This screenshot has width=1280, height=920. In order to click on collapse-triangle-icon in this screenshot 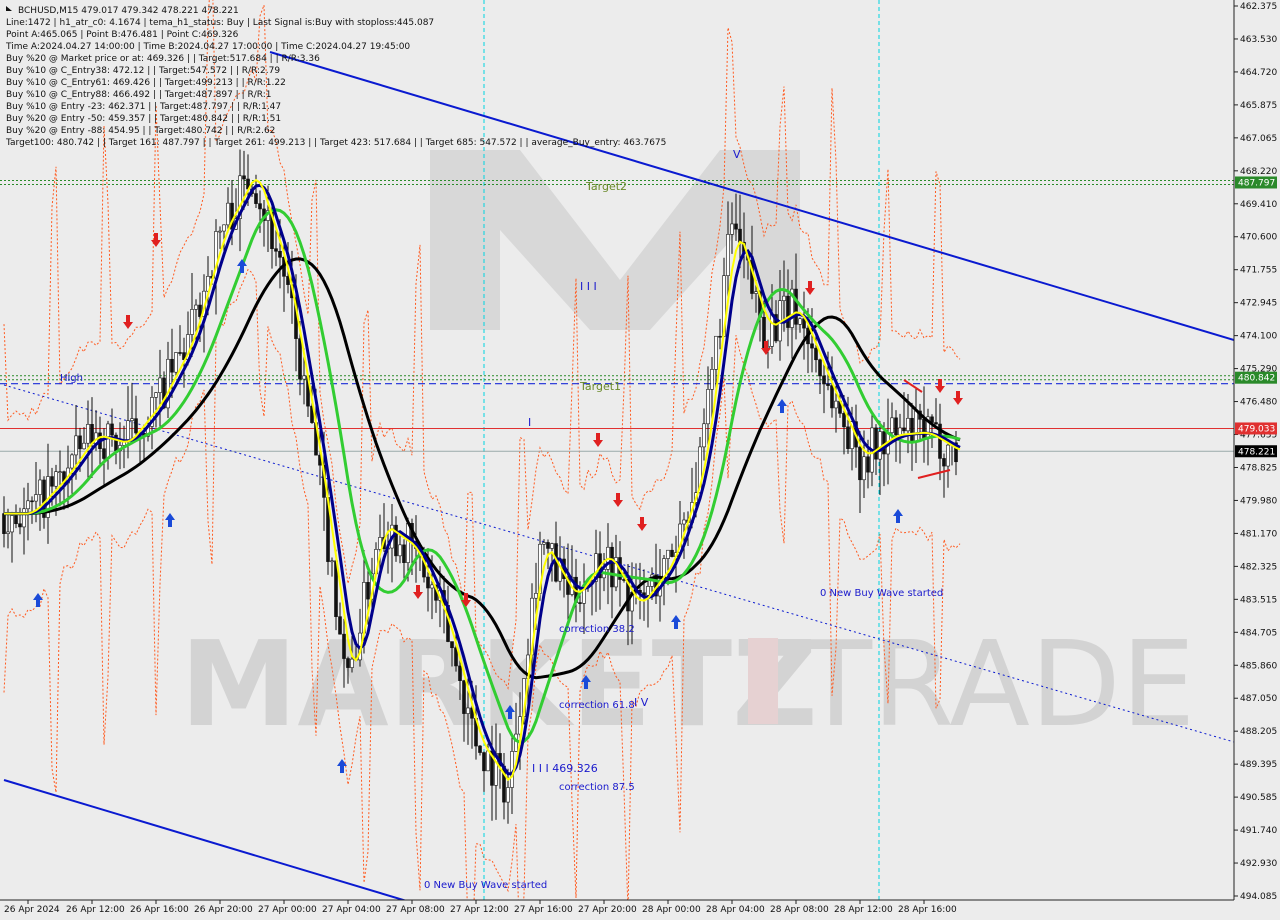, I will do `click(9, 8)`.